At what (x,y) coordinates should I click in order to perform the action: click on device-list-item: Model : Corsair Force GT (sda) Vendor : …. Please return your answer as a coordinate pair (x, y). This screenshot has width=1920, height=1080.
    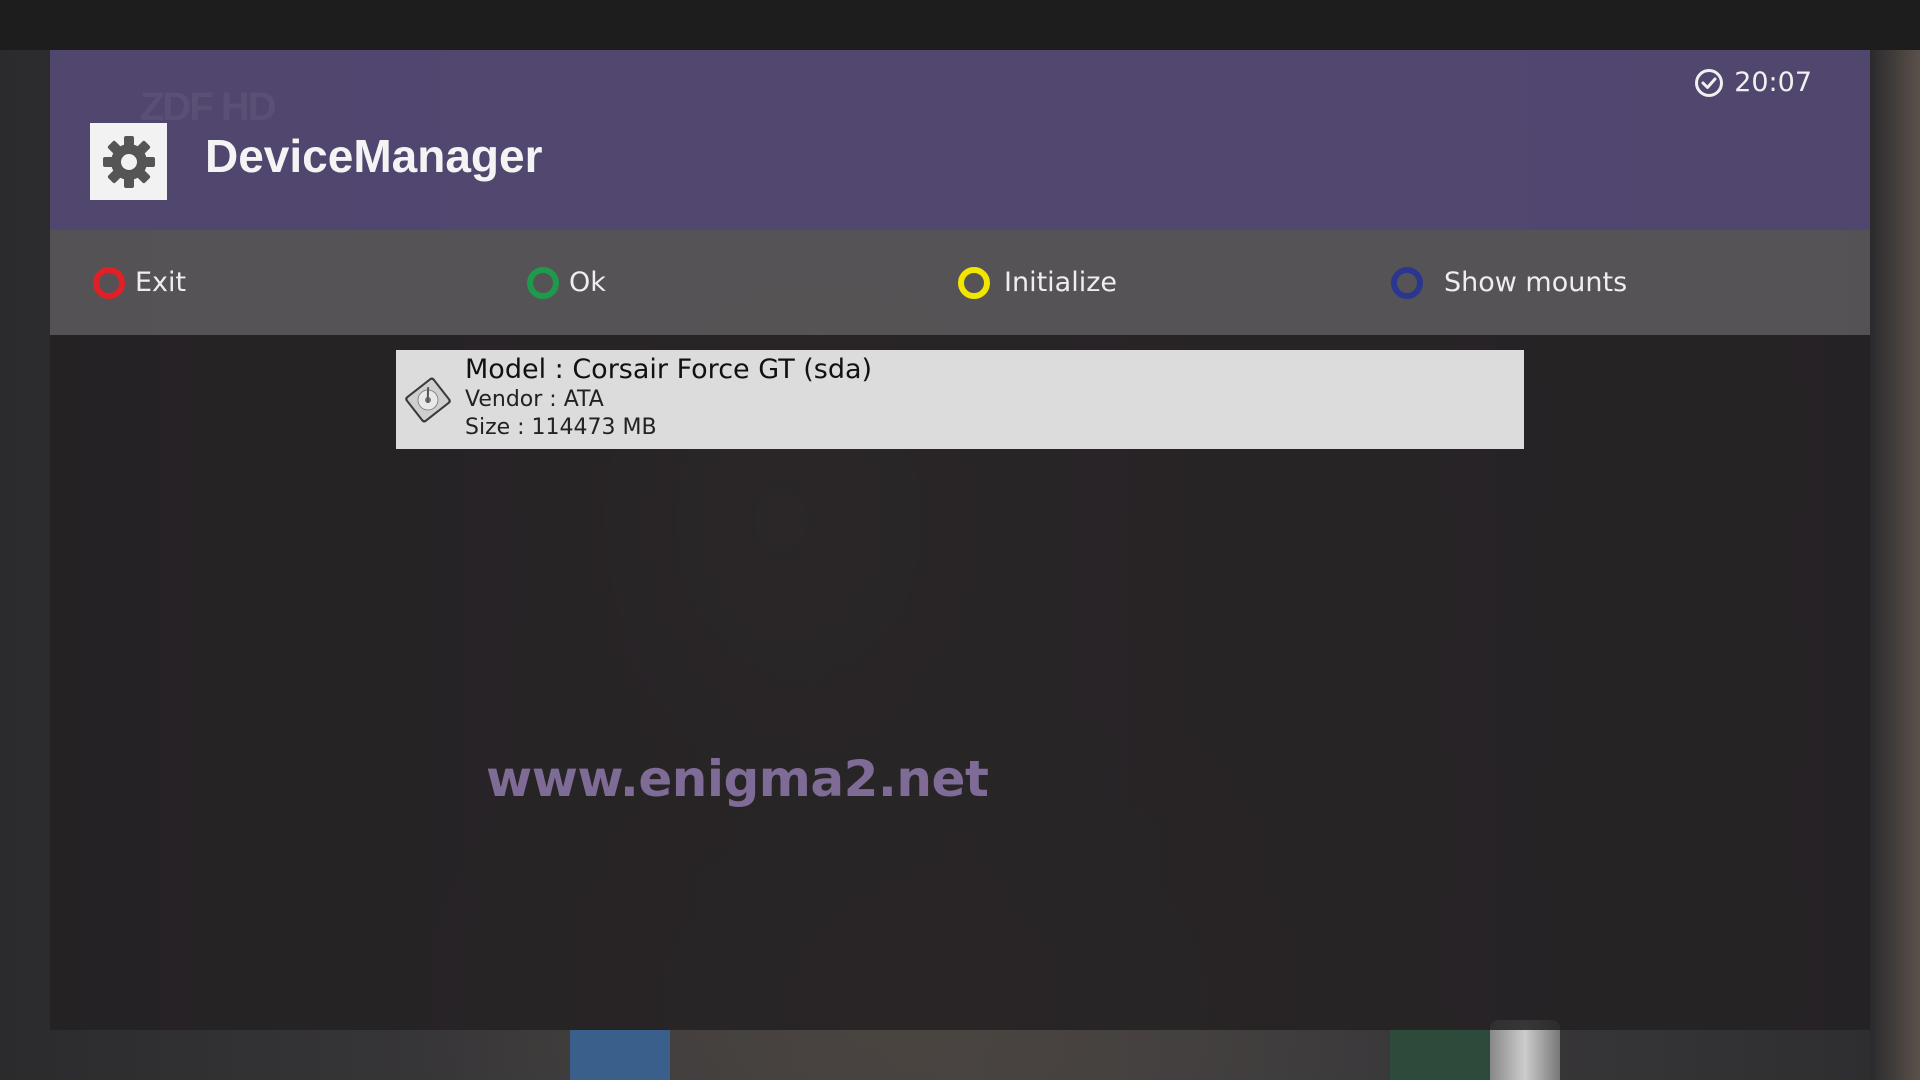
    Looking at the image, I should click on (960, 399).